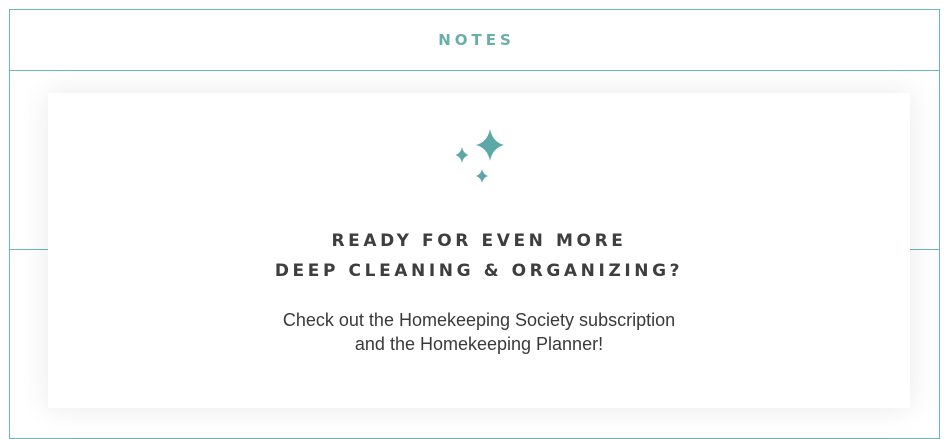 The height and width of the screenshot is (439, 949). What do you see at coordinates (479, 156) in the screenshot?
I see `sparkle-icon` at bounding box center [479, 156].